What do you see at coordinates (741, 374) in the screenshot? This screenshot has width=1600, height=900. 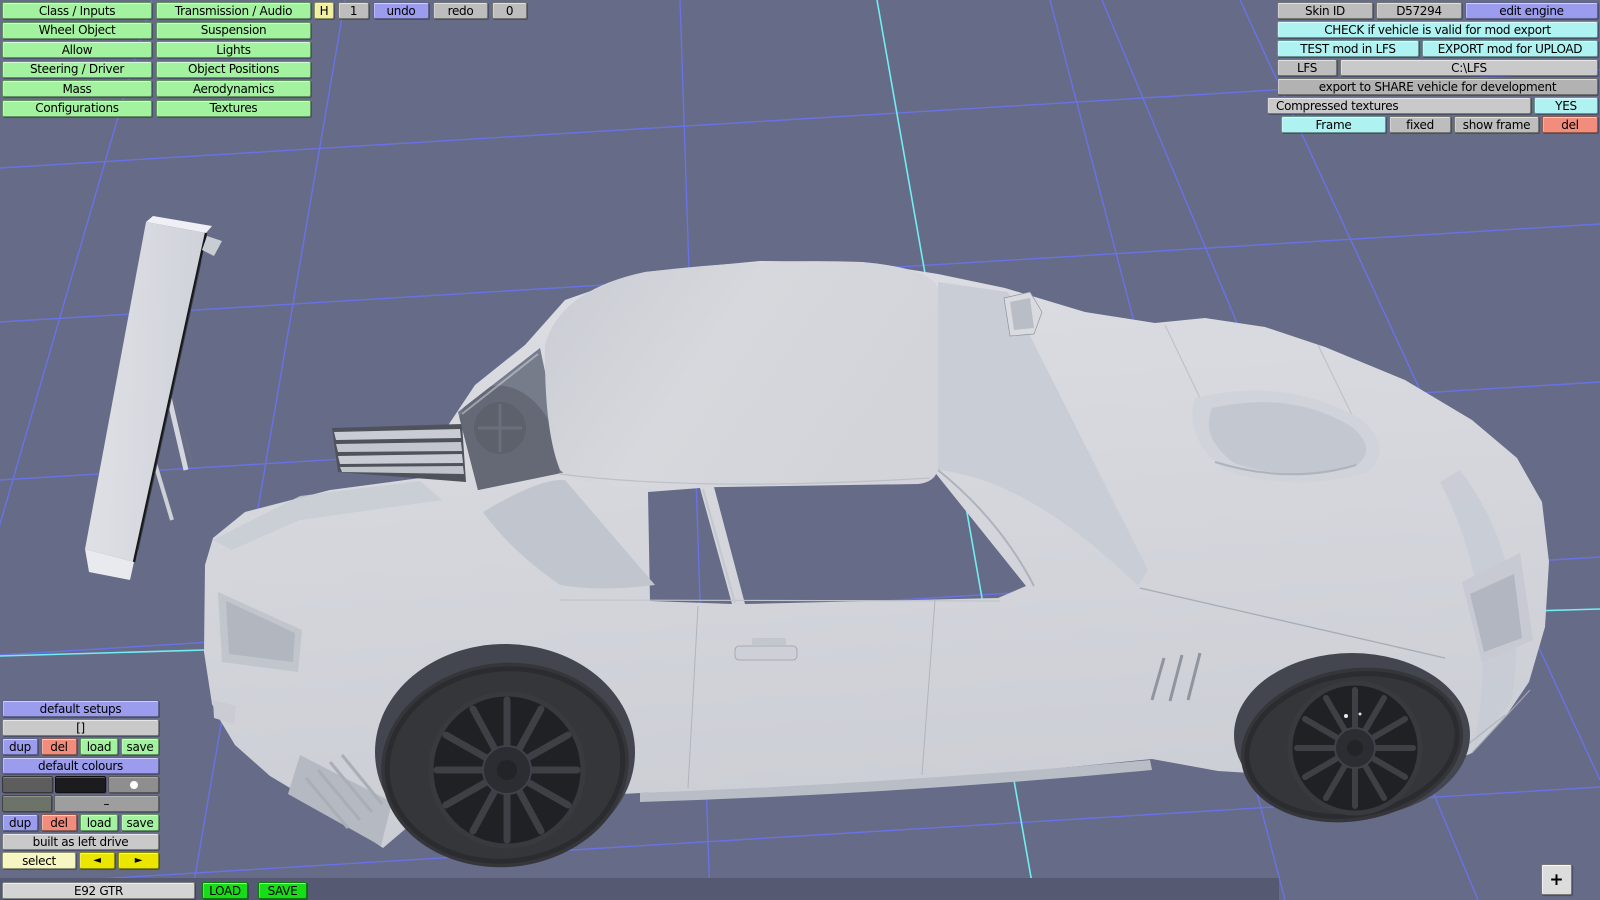 I see `car-roof` at bounding box center [741, 374].